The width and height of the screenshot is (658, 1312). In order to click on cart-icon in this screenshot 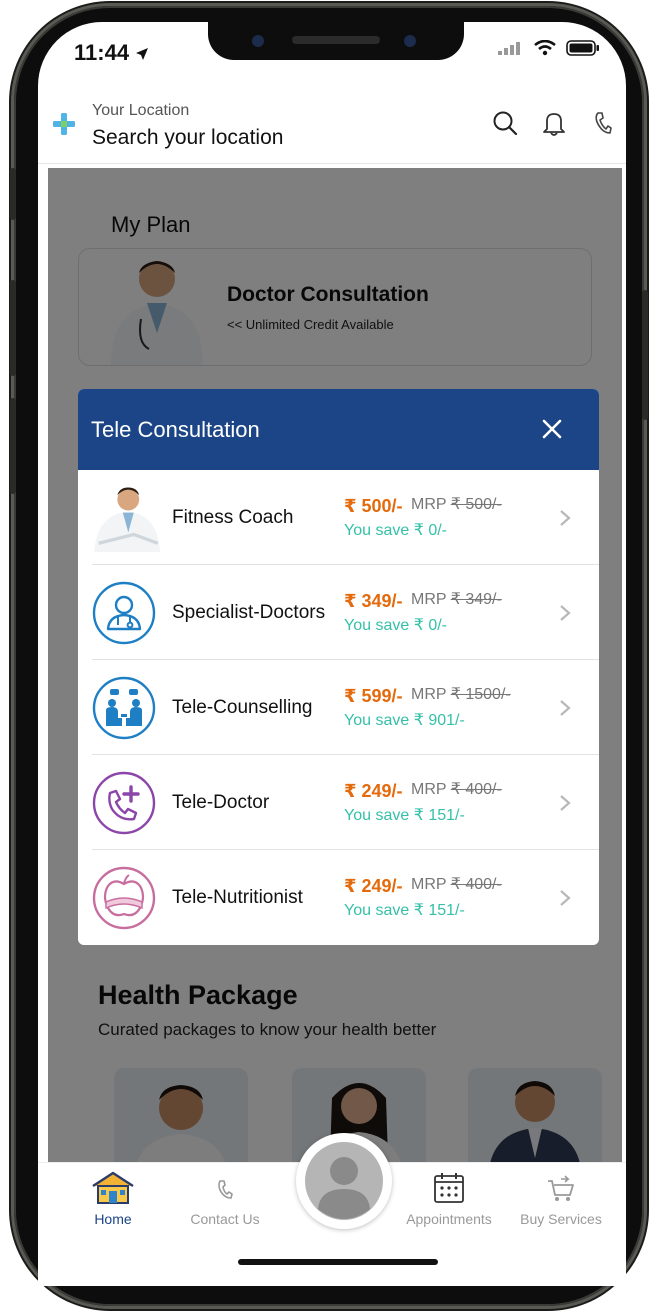, I will do `click(561, 1188)`.